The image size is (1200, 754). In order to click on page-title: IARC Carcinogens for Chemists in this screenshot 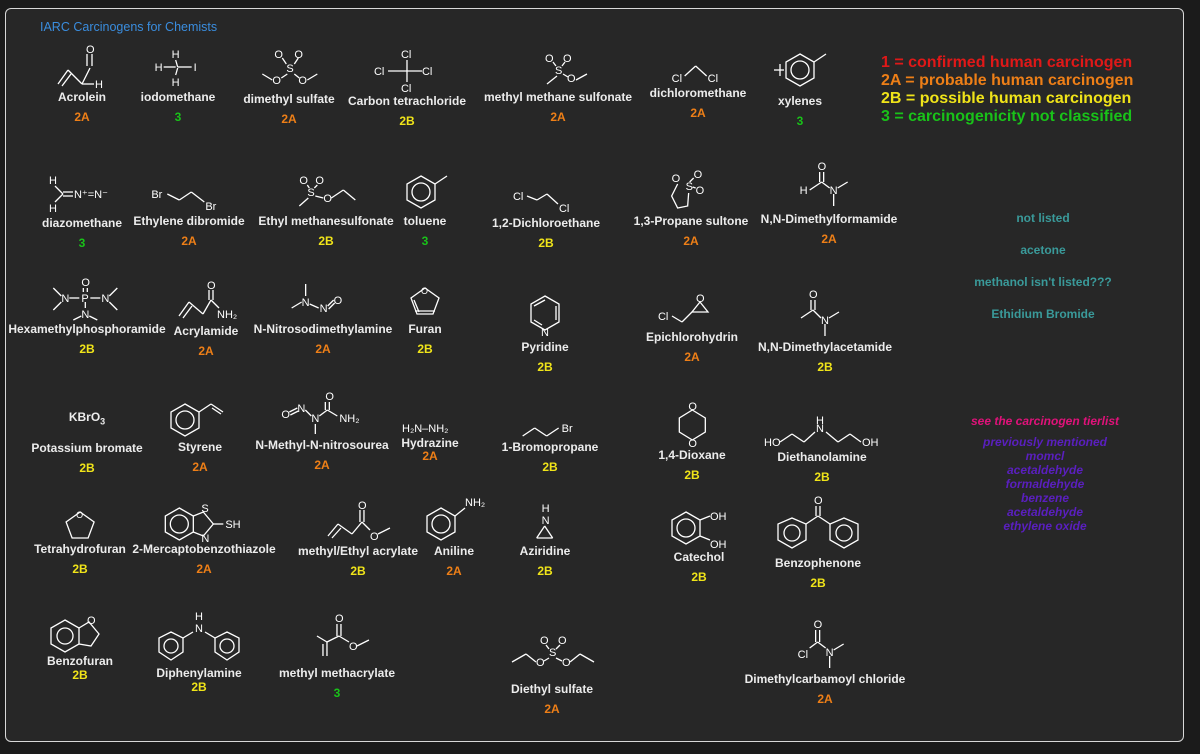, I will do `click(129, 27)`.